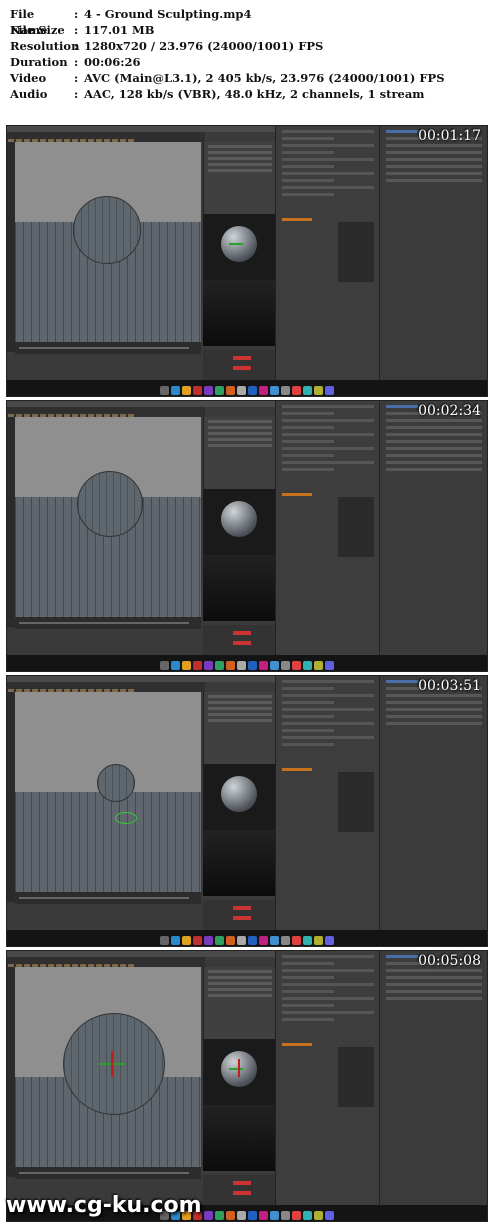 This screenshot has height=1226, width=492. I want to click on watermark-text: www.cg-ku.com, so click(104, 1205).